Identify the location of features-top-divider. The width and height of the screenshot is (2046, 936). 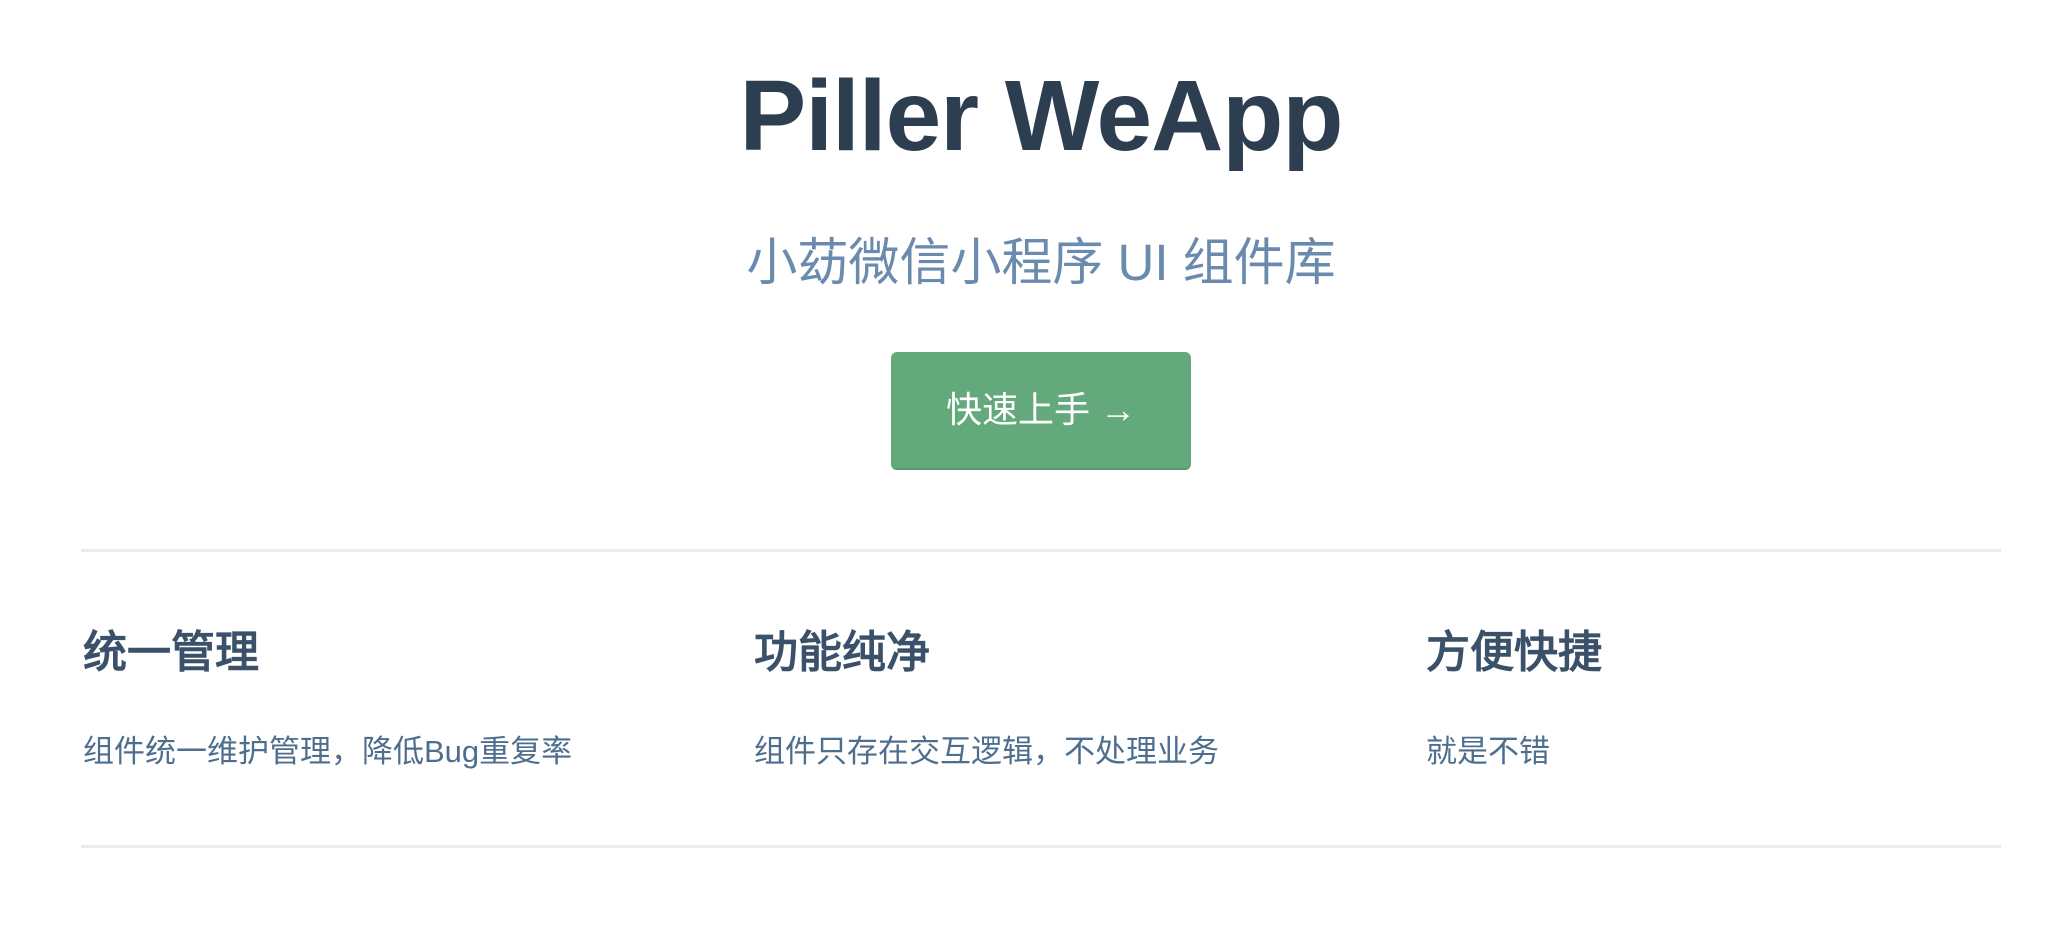
(1041, 550).